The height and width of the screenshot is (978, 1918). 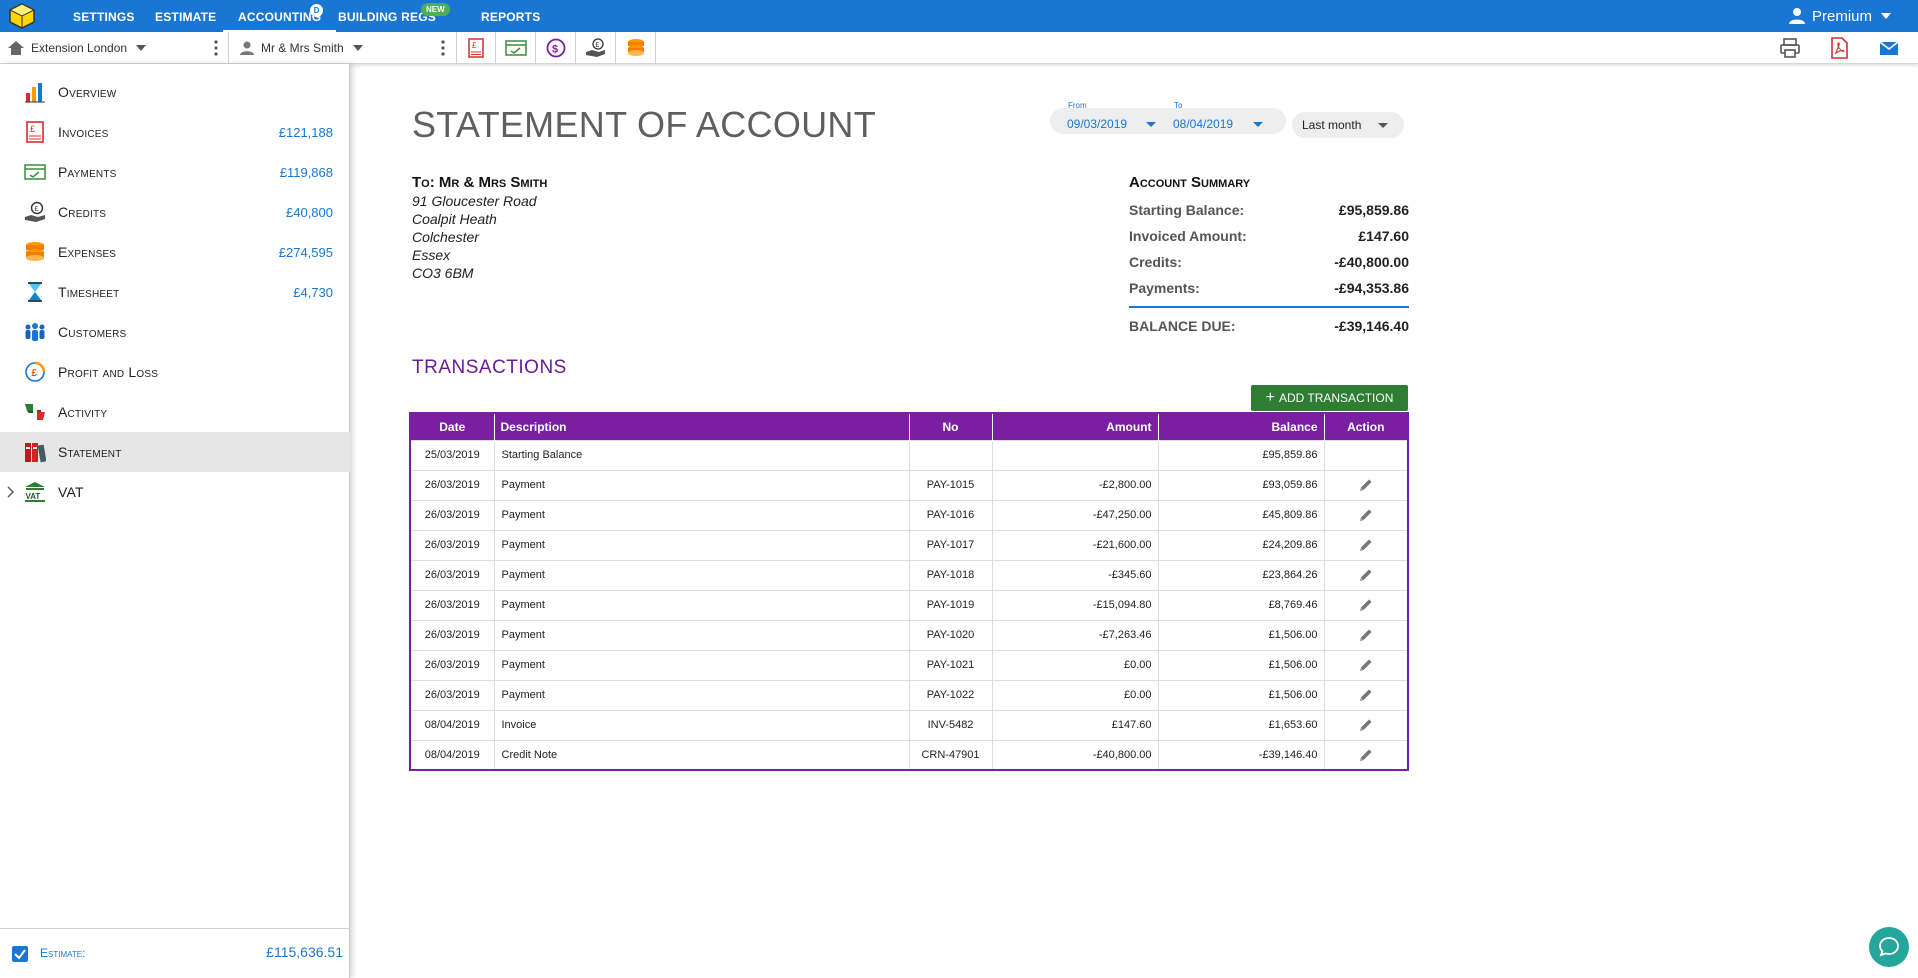 I want to click on new-payment-button, so click(x=516, y=48).